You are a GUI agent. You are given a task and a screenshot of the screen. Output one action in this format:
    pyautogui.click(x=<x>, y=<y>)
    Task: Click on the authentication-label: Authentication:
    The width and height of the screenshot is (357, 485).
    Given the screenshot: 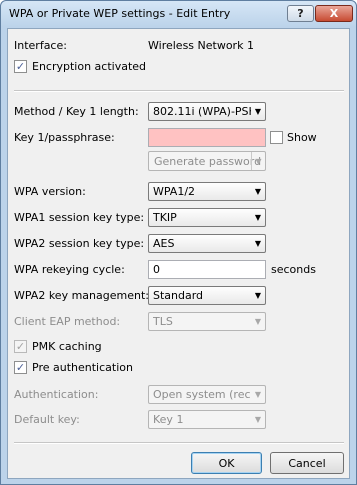 What is the action you would take?
    pyautogui.click(x=56, y=394)
    